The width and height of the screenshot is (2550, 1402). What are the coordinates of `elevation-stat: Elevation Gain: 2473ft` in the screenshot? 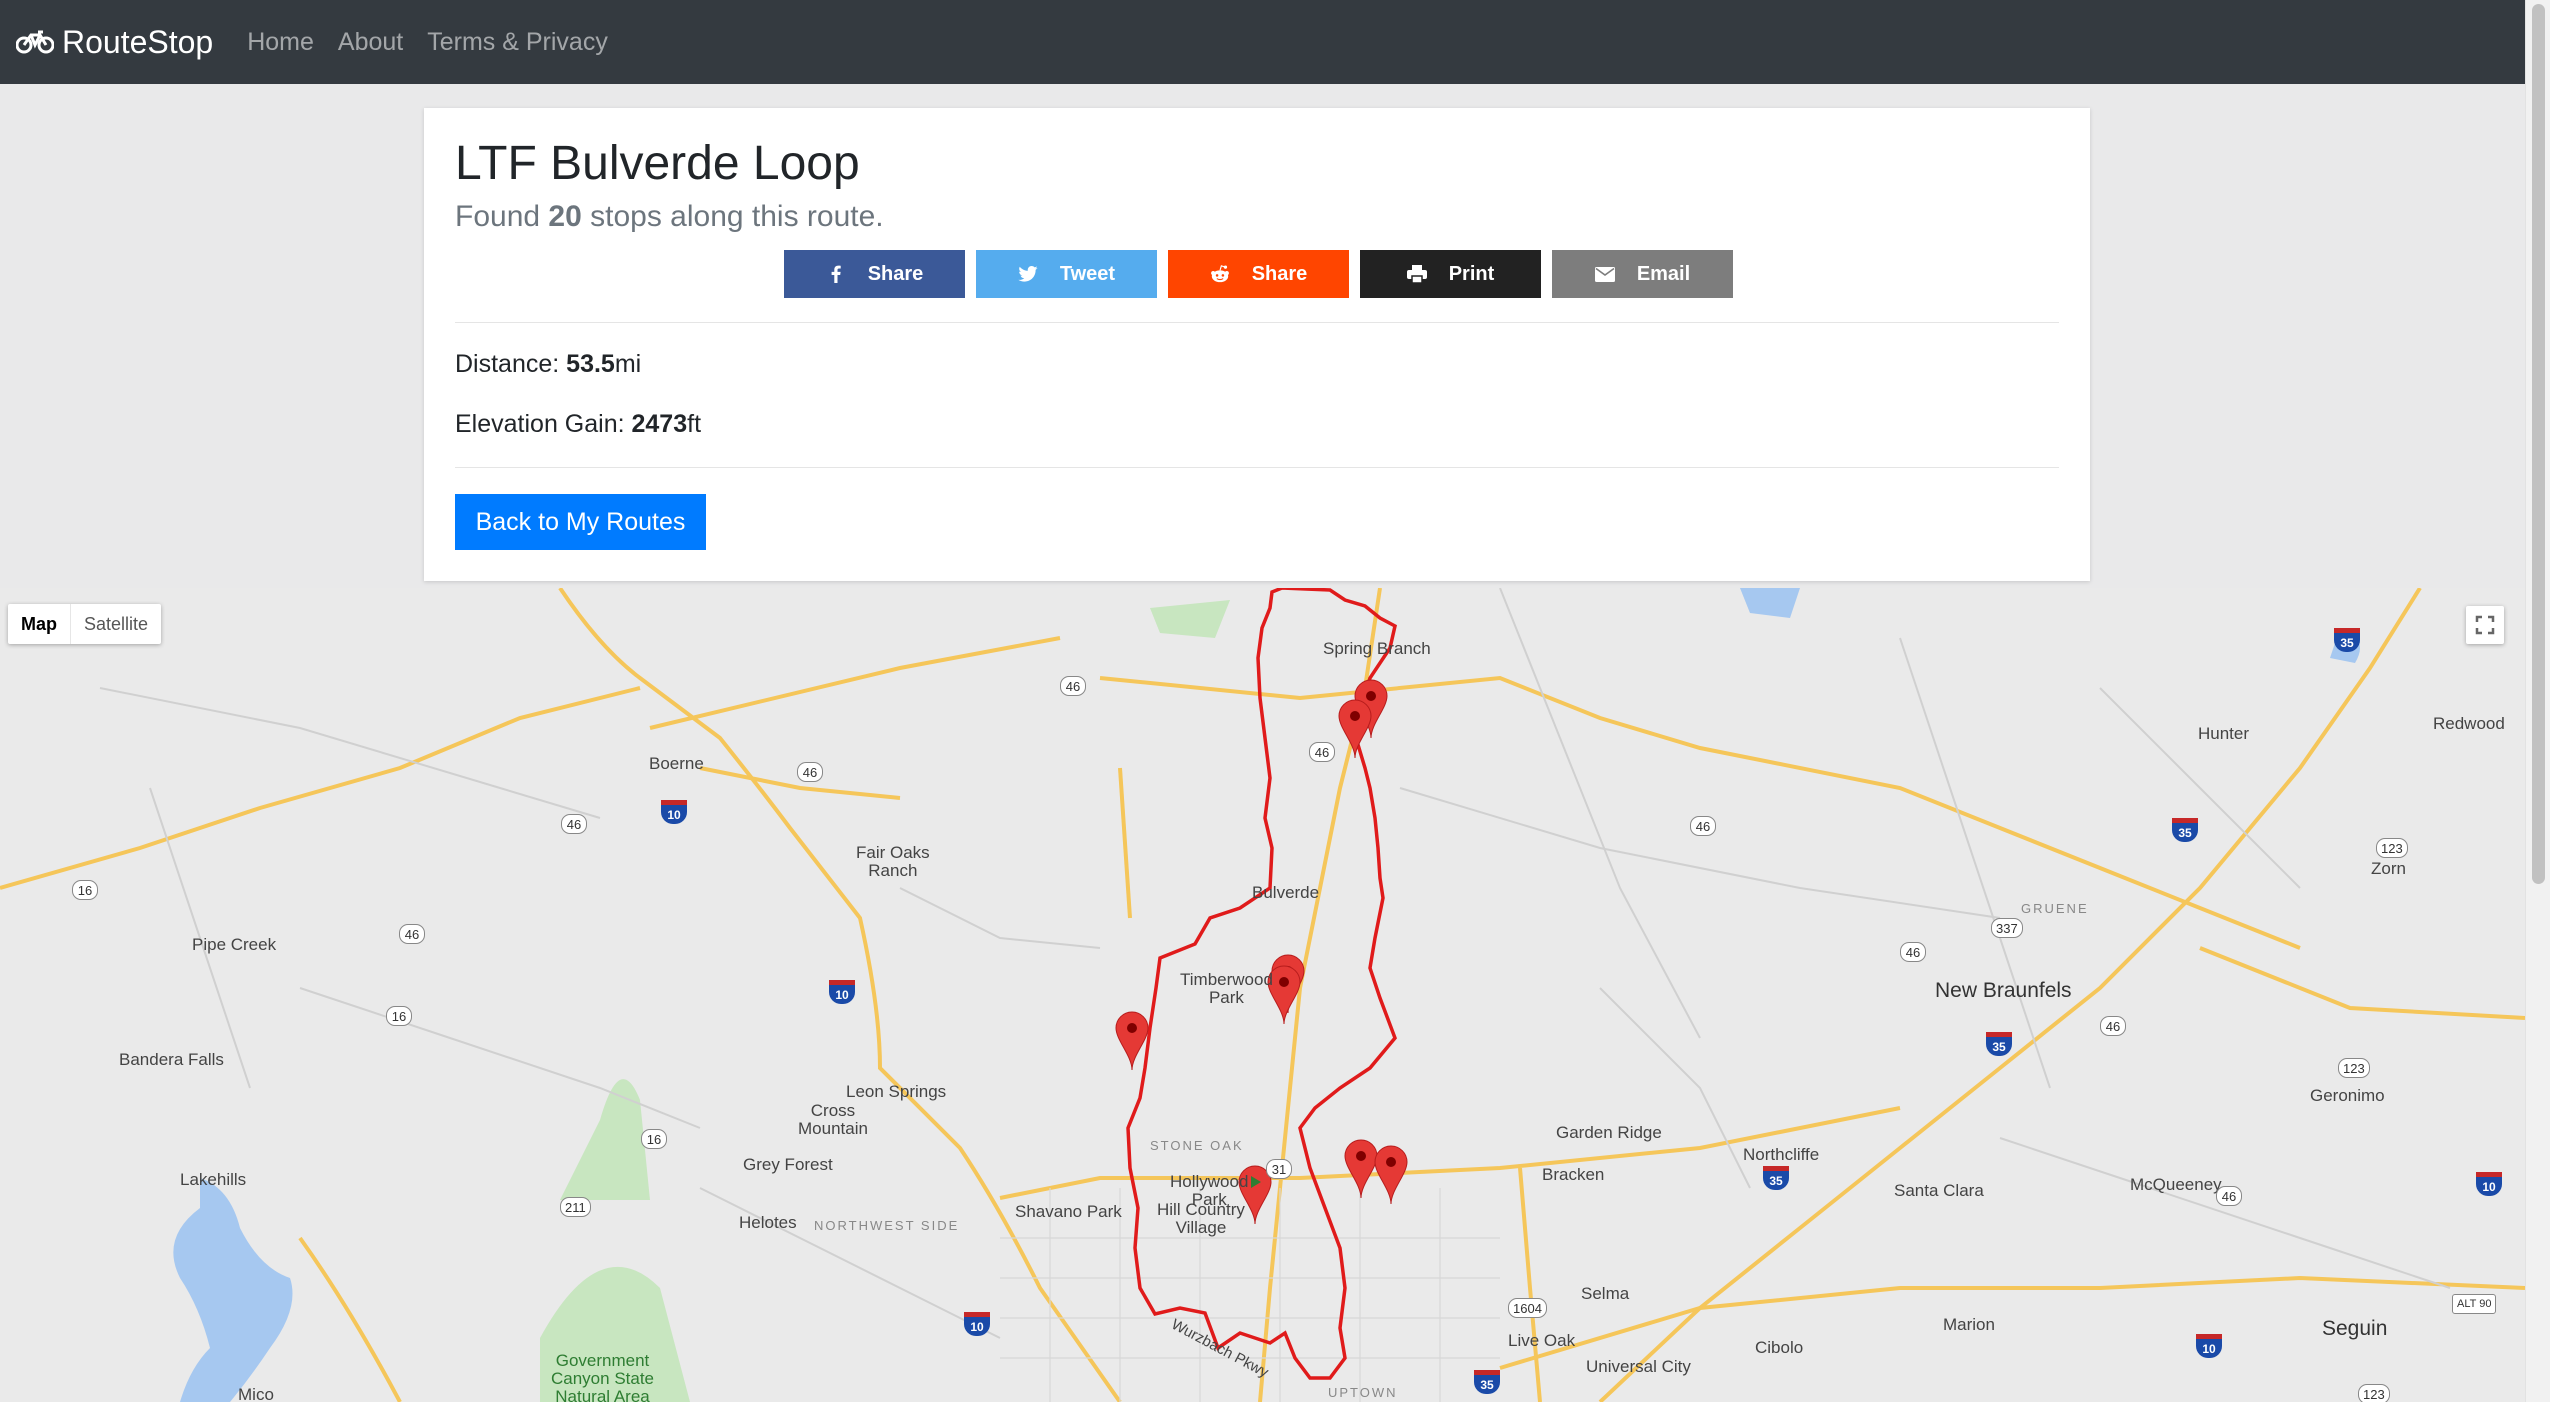 It's located at (578, 424).